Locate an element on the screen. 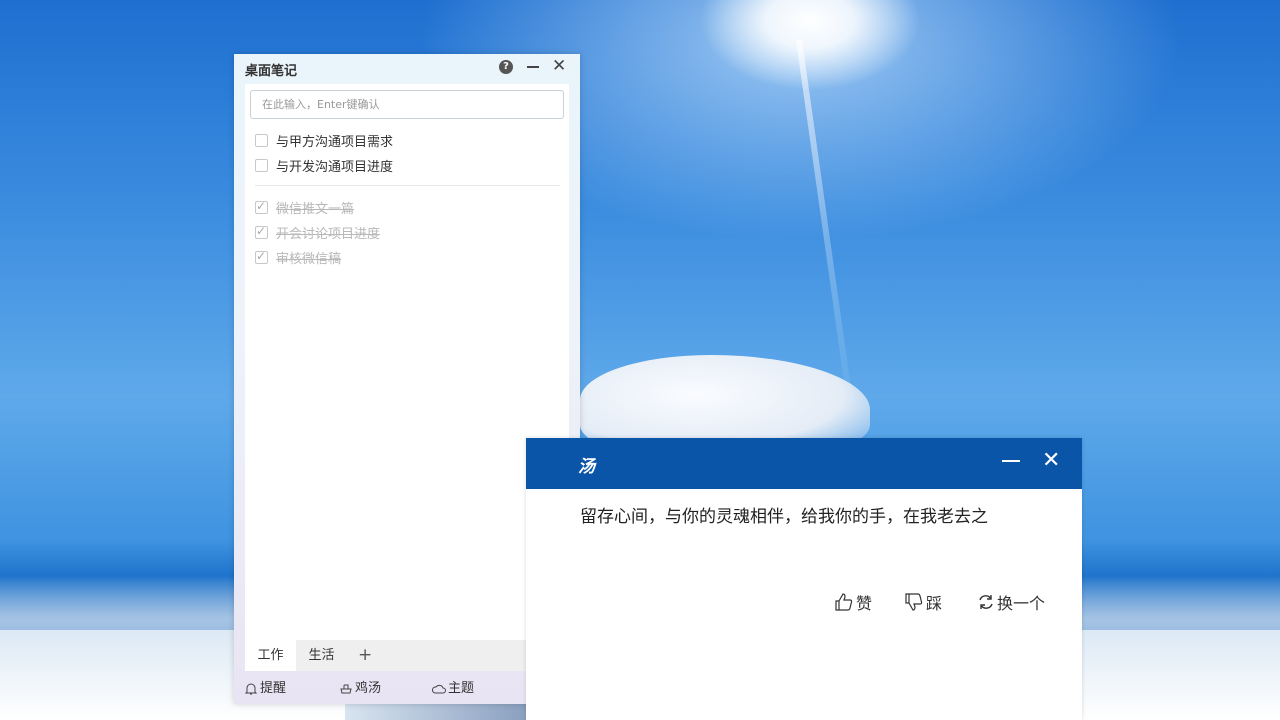  completed-todo-item: 开会讨论项目进度 is located at coordinates (317, 232).